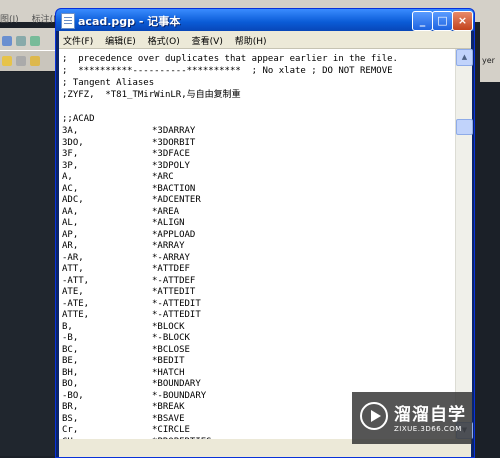  I want to click on alias-command: *BACTION, so click(174, 188).